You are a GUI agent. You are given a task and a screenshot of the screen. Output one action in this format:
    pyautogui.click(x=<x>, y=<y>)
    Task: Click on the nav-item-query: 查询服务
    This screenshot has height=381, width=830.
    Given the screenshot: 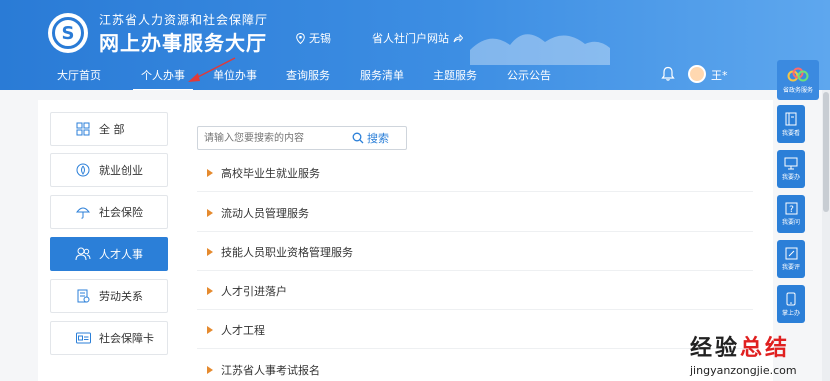 What is the action you would take?
    pyautogui.click(x=308, y=75)
    